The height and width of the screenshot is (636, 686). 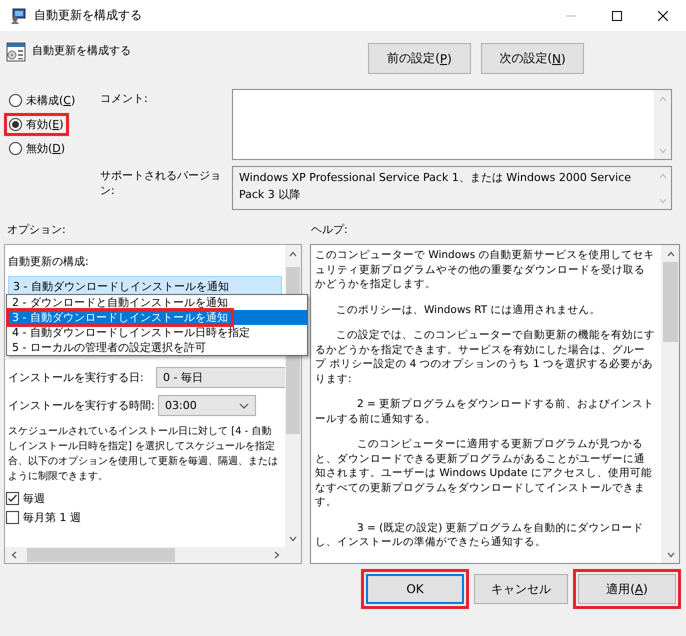 What do you see at coordinates (157, 332) in the screenshot?
I see `dropdown-option: 4 - 自動ダウンロードしインストール日時を指定` at bounding box center [157, 332].